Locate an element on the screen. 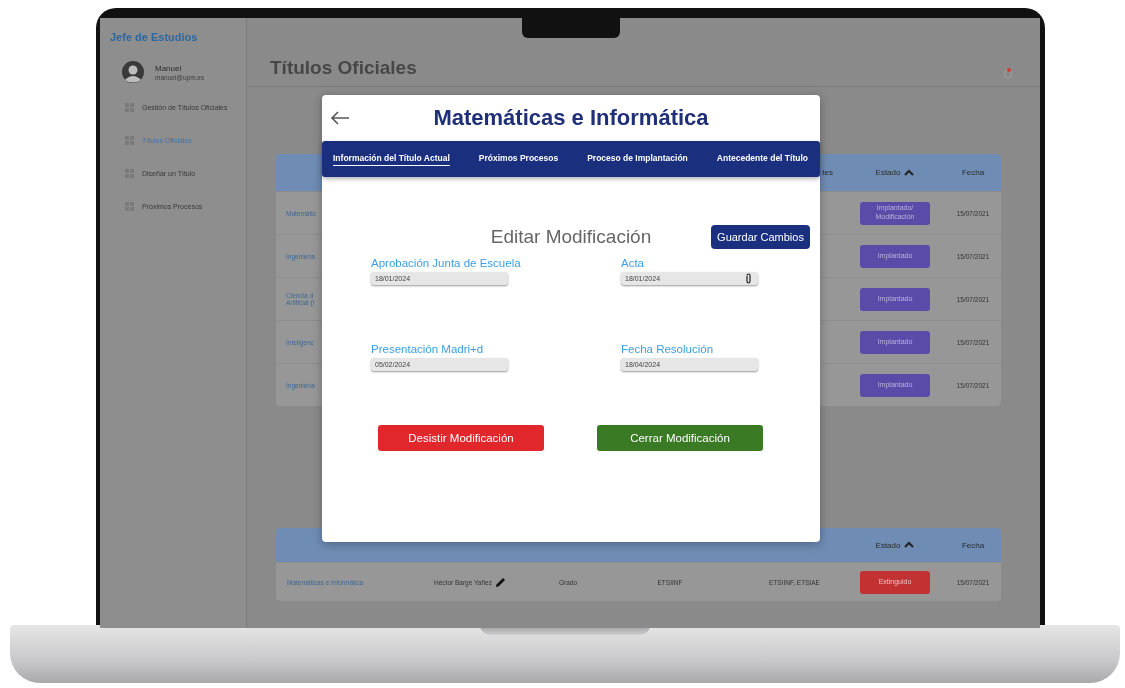  user-name: Manuel is located at coordinates (169, 68).